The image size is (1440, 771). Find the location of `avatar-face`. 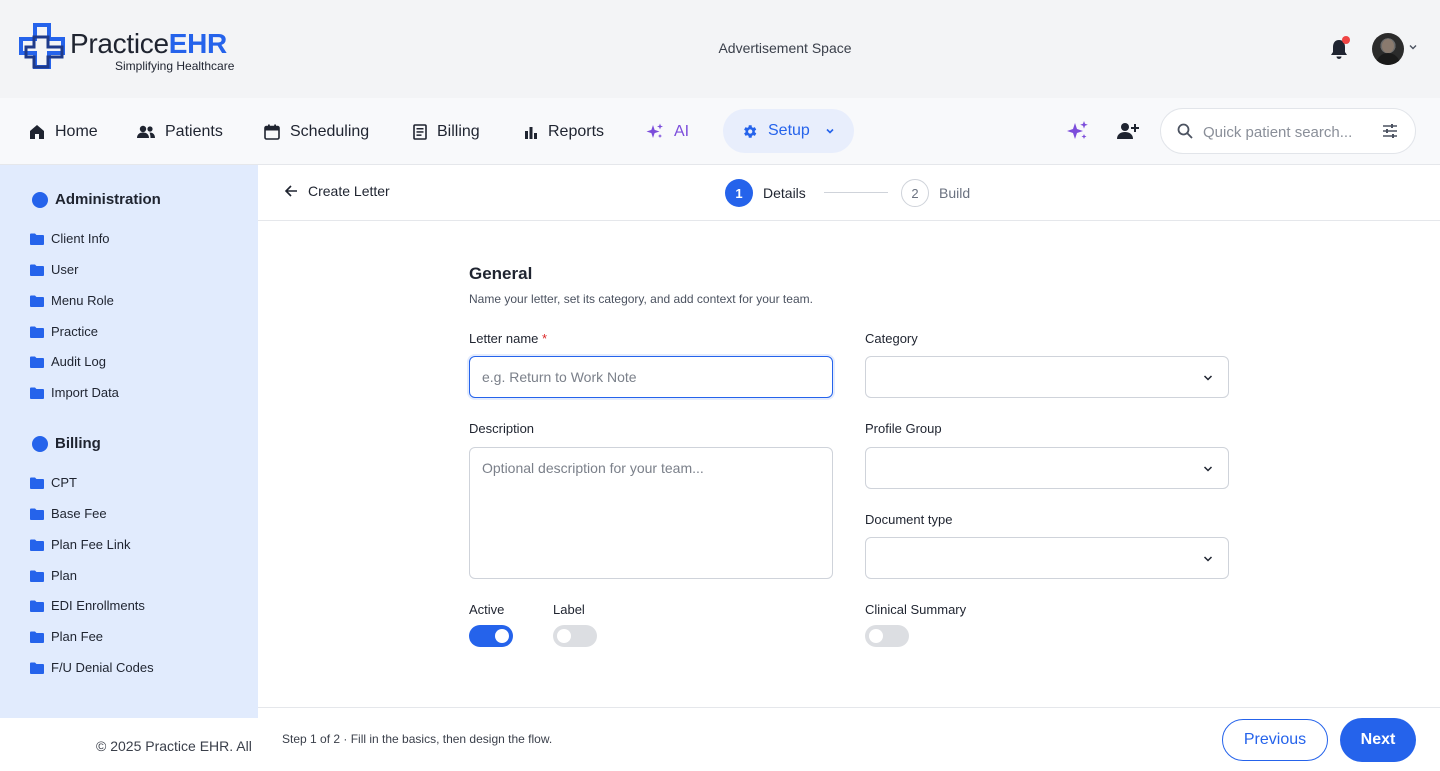

avatar-face is located at coordinates (1388, 46).